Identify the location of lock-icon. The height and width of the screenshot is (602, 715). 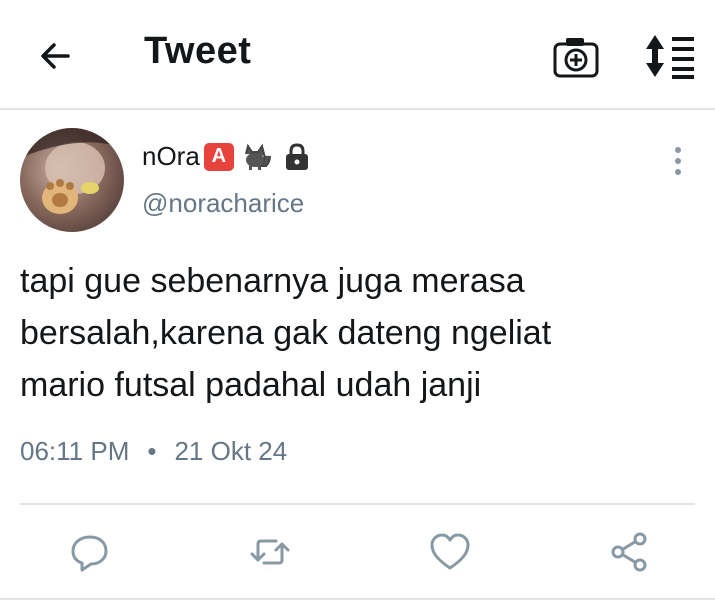
(296, 156).